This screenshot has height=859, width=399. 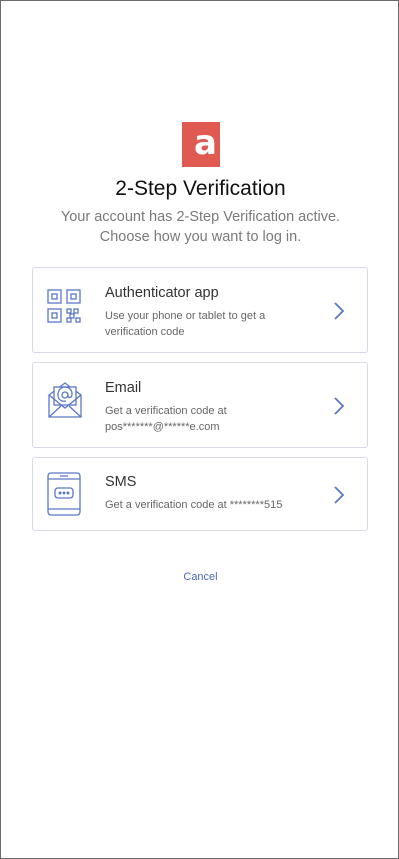 I want to click on page-title: 2-Step Verification, so click(x=200, y=188).